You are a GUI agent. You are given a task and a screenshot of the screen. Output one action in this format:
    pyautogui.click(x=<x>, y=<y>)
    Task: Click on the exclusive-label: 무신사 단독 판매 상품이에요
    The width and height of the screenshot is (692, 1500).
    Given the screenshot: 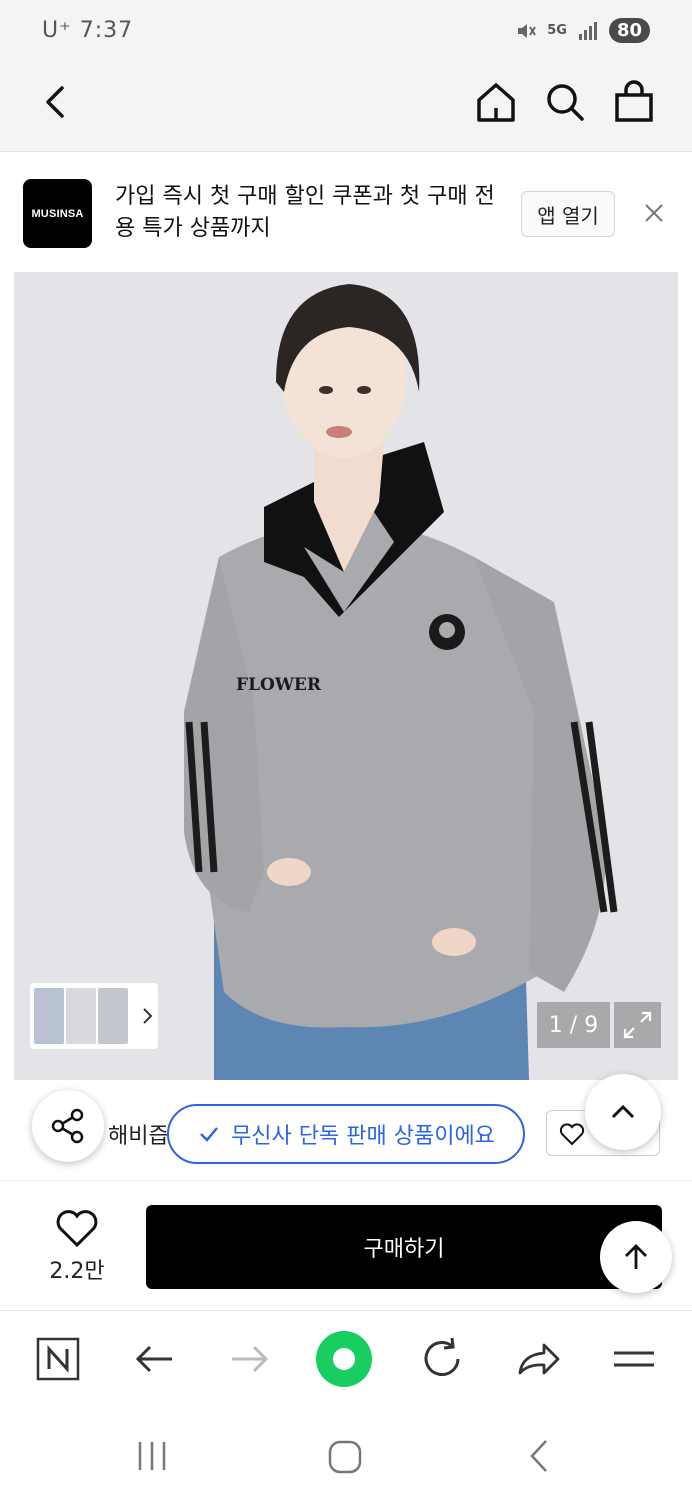 What is the action you would take?
    pyautogui.click(x=363, y=1136)
    